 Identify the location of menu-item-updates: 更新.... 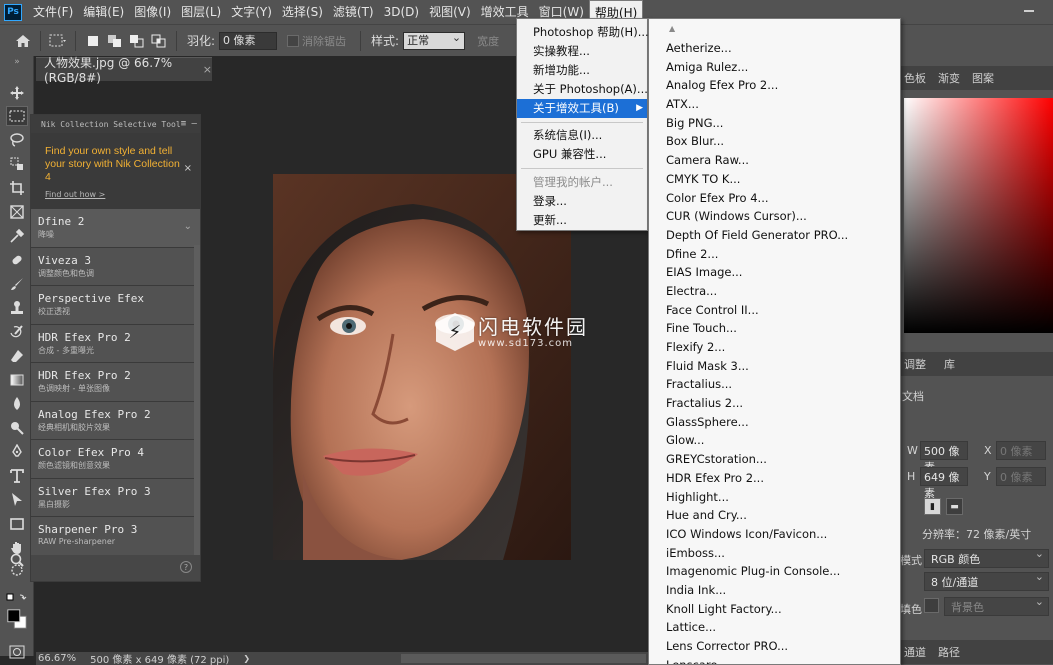
(582, 220).